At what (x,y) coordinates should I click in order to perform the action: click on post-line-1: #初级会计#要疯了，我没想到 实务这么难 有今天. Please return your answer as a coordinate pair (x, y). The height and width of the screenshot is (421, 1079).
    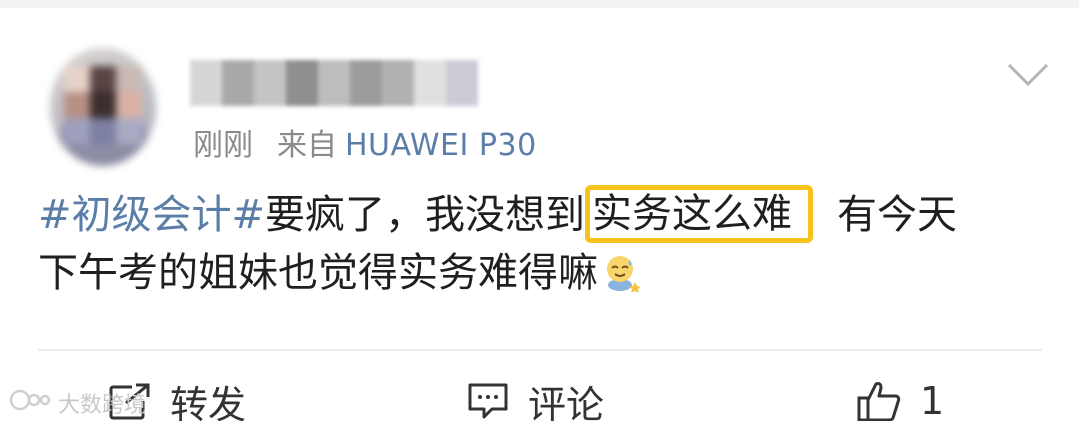
    Looking at the image, I should click on (543, 214).